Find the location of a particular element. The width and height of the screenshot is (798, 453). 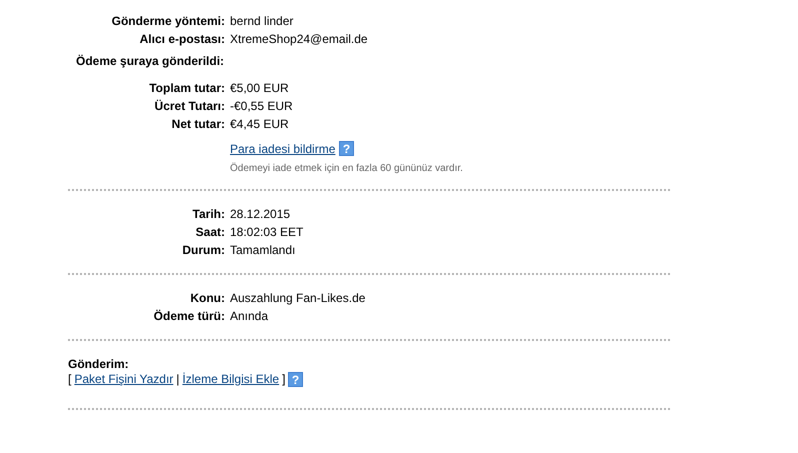

field-label: Ödeme şuraya gönderildi: is located at coordinates (150, 61).